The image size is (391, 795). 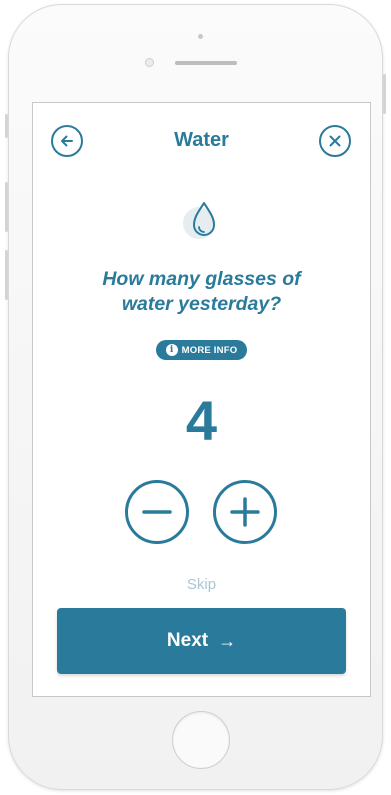 I want to click on plus-icon, so click(x=245, y=512).